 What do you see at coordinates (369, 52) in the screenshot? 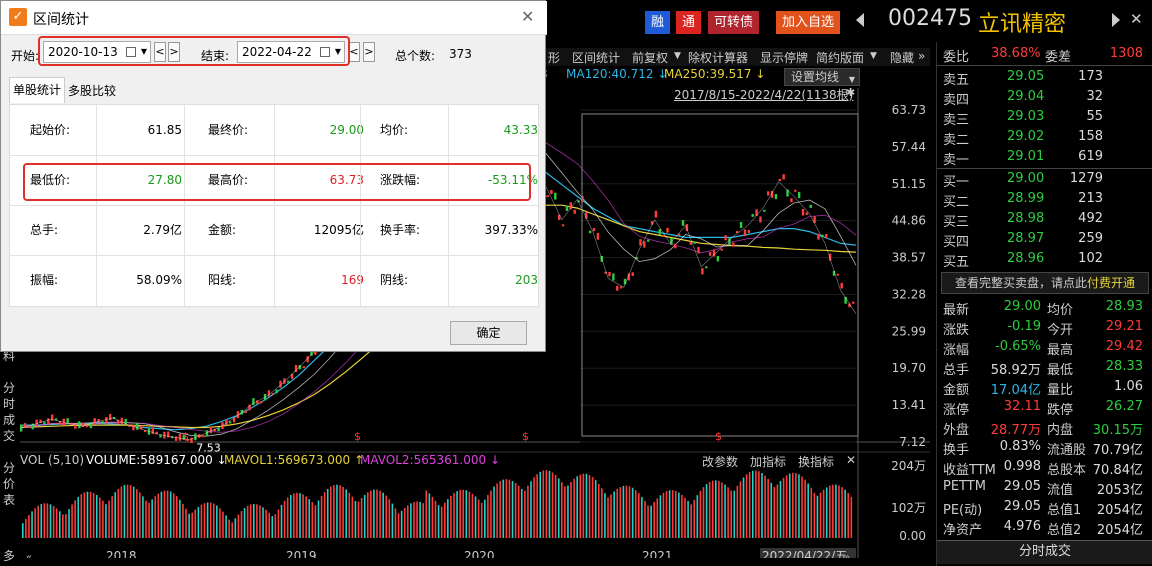
I see `end-next-button: >` at bounding box center [369, 52].